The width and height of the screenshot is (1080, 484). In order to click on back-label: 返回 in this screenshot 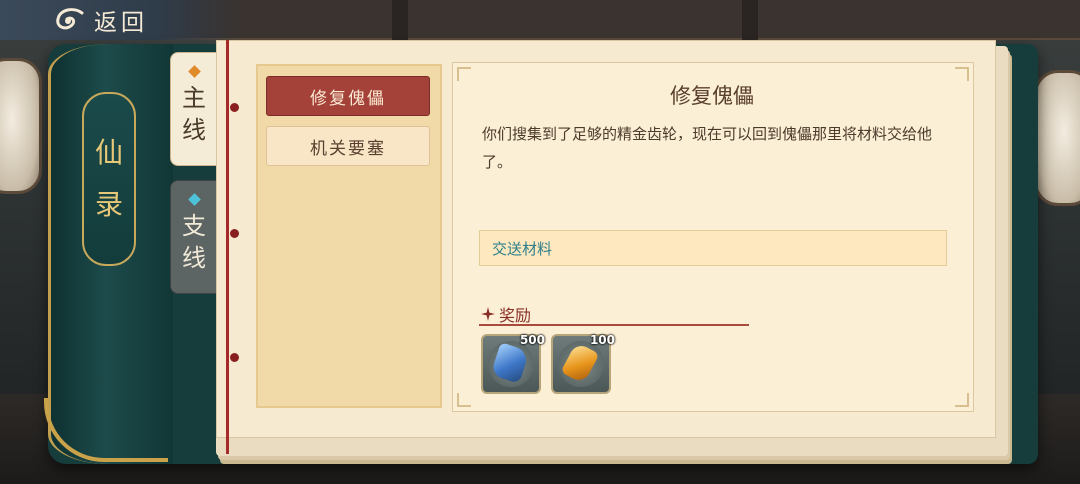, I will do `click(121, 23)`.